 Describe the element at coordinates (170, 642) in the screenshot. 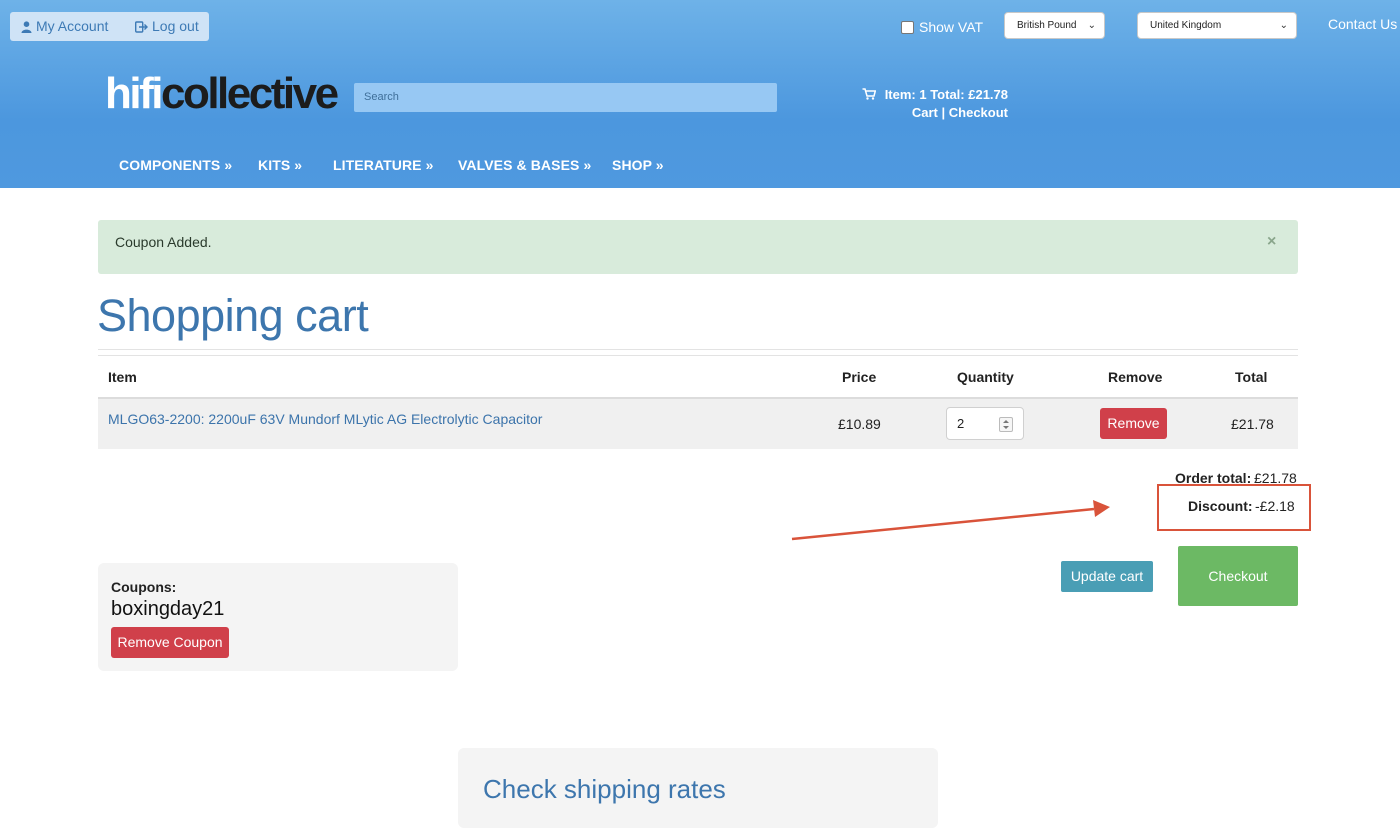

I see `remove-coupon-button: Remove Coupon` at that location.